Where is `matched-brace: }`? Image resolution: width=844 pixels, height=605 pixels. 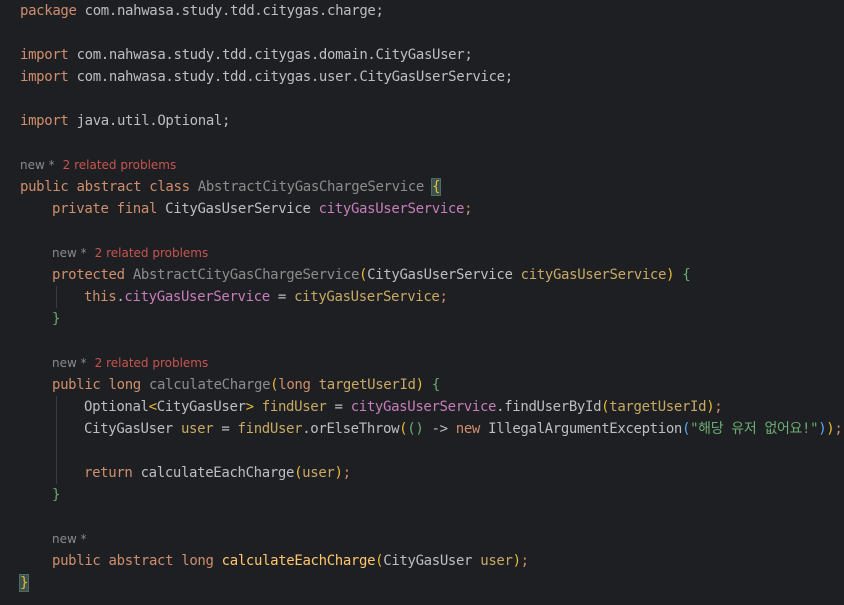
matched-brace: } is located at coordinates (24, 583).